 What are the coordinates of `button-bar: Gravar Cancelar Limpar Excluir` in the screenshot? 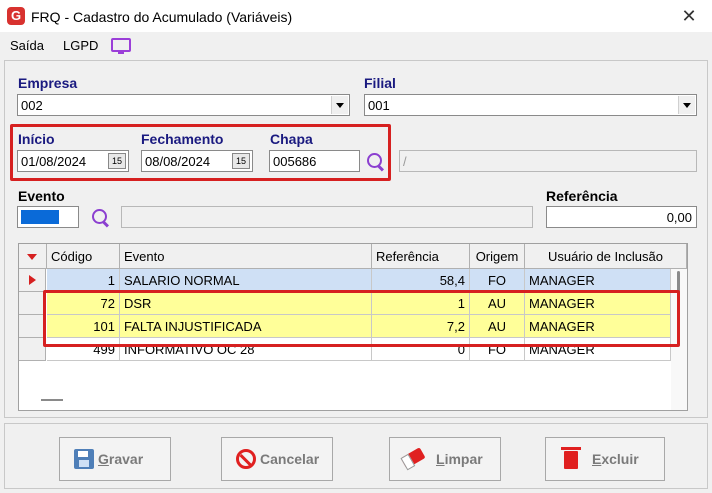 It's located at (356, 456).